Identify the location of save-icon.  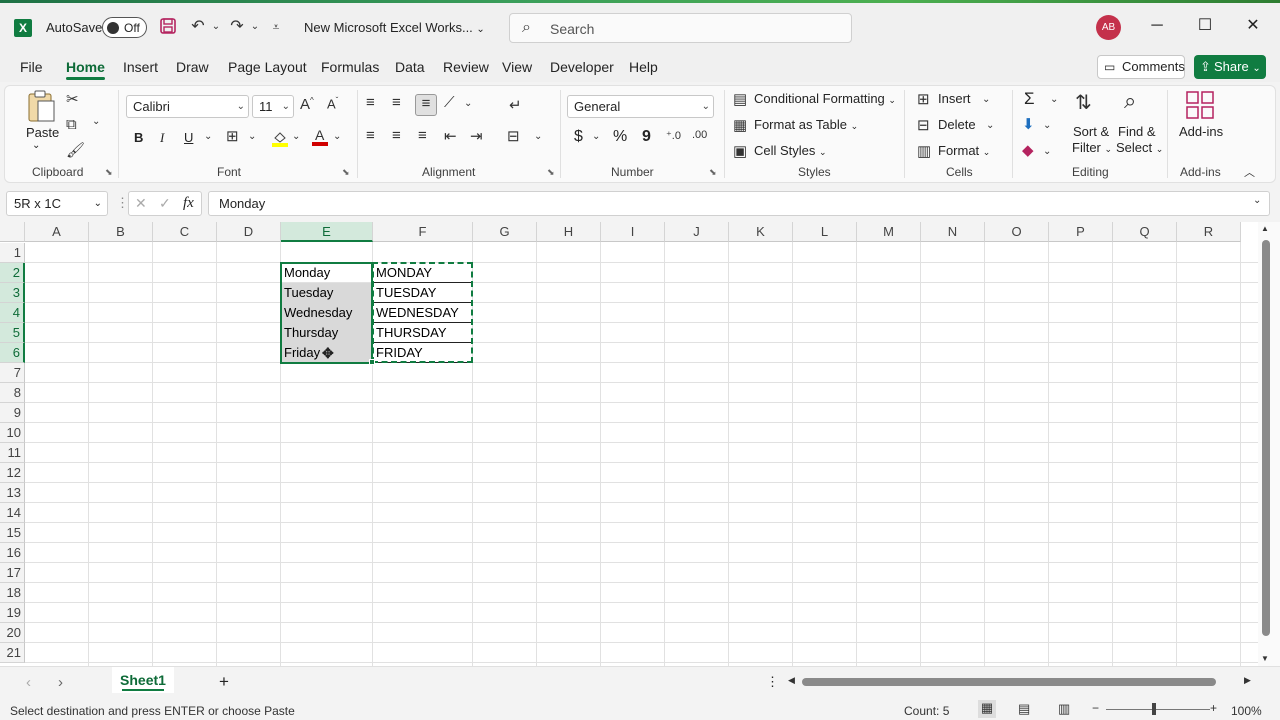
(168, 27).